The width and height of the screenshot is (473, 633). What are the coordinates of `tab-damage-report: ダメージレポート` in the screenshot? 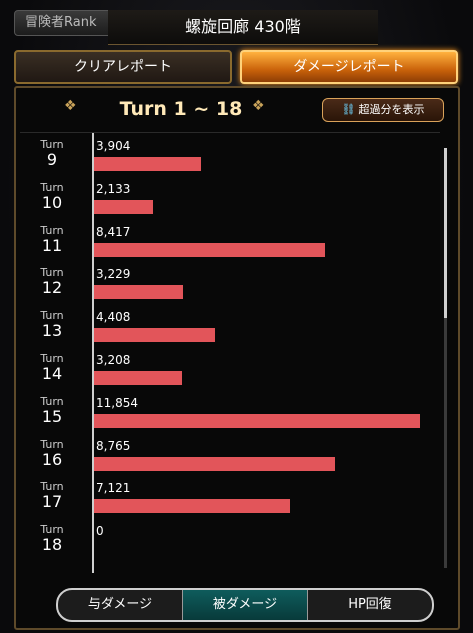 It's located at (349, 67).